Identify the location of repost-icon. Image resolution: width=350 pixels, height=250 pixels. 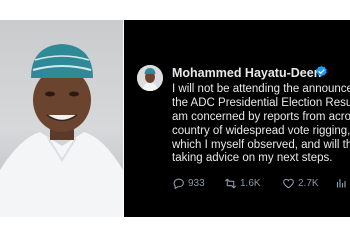
(230, 183).